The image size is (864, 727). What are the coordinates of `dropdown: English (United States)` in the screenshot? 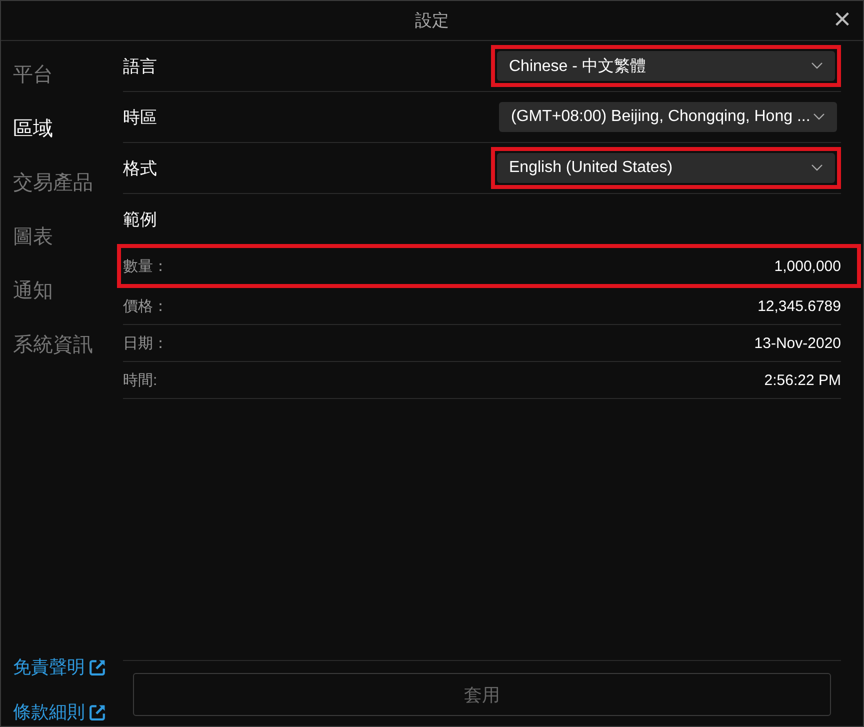 It's located at (666, 168).